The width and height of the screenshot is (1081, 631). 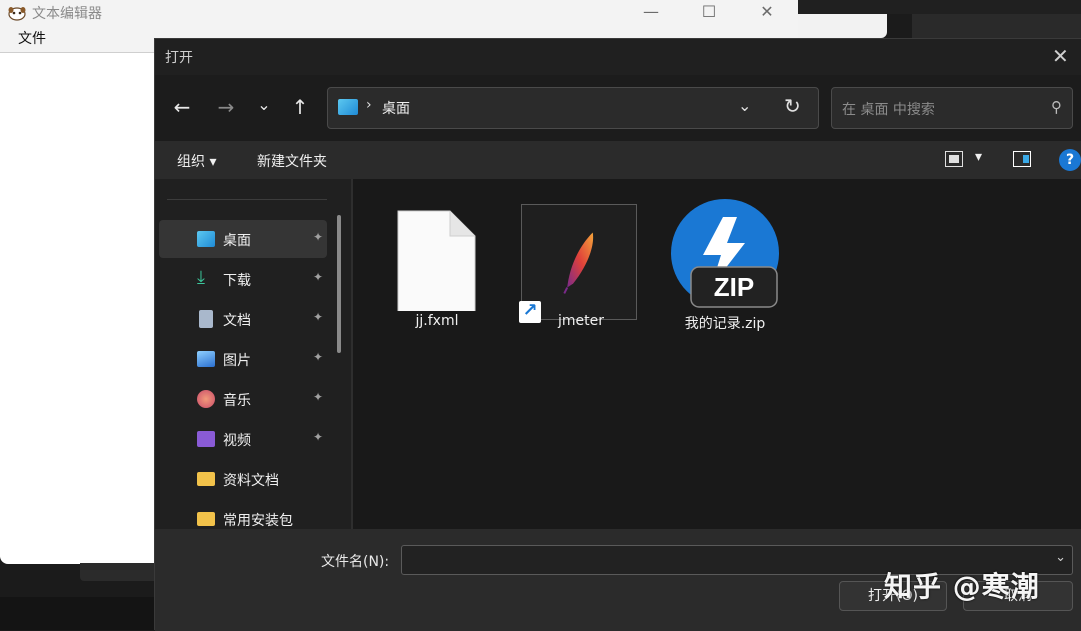 I want to click on close-button: ✕, so click(x=767, y=13).